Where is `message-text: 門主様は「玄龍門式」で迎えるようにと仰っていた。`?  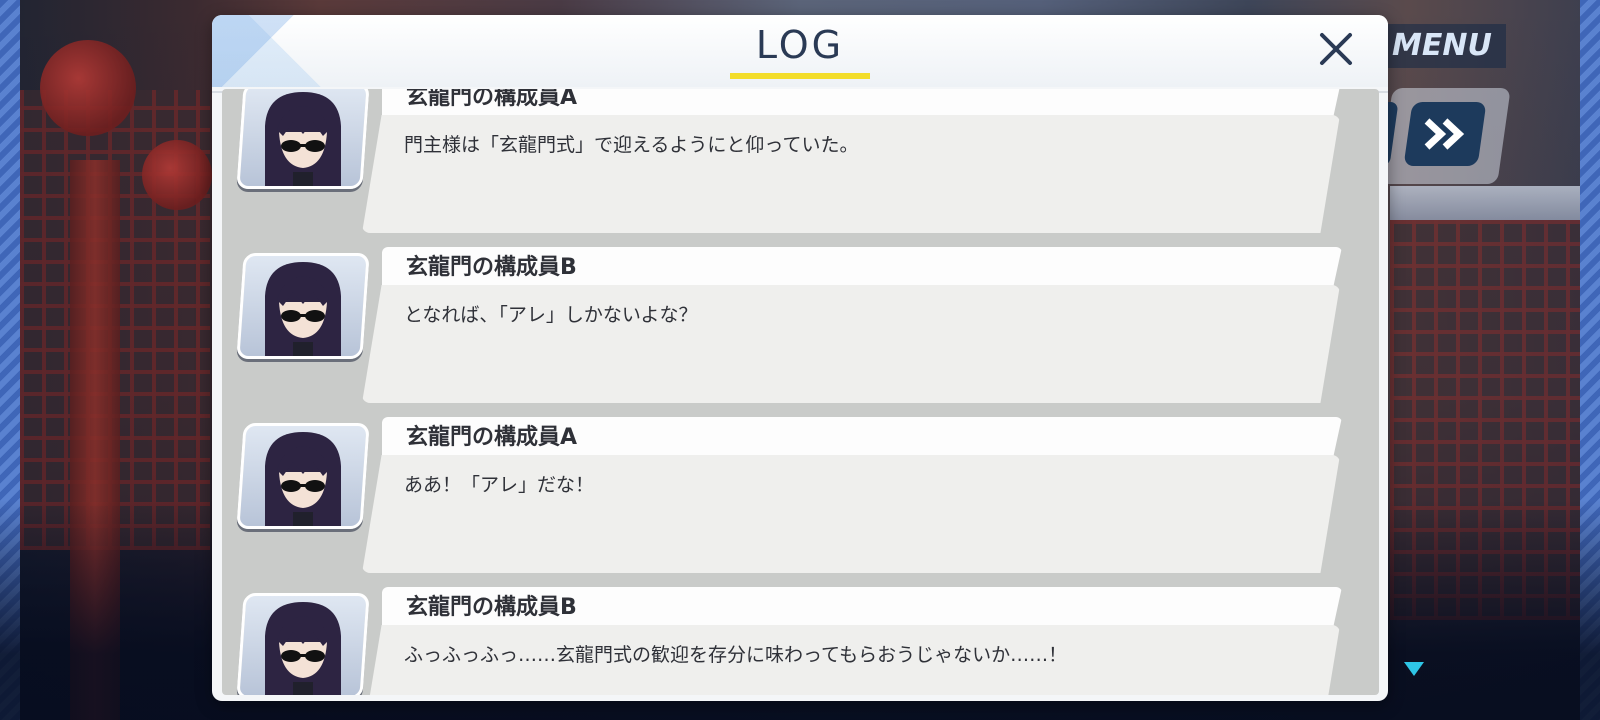
message-text: 門主様は「玄龍門式」で迎えるようにと仰っていた。 is located at coordinates (631, 145).